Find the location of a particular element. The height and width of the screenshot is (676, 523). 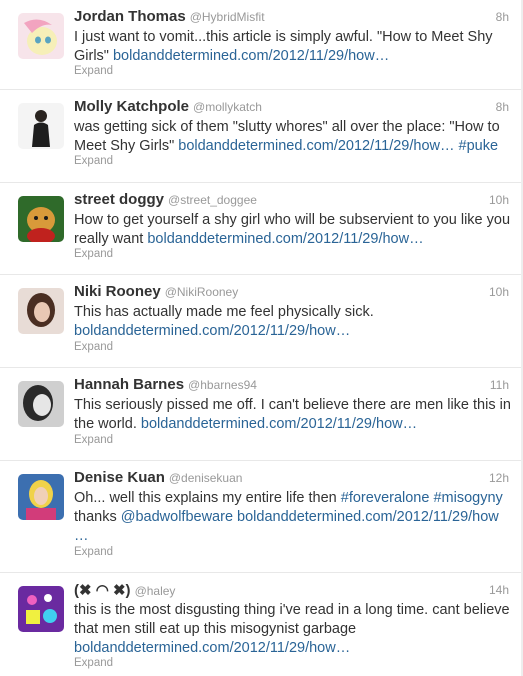

hashtag-link: #foreveralone is located at coordinates (385, 498).